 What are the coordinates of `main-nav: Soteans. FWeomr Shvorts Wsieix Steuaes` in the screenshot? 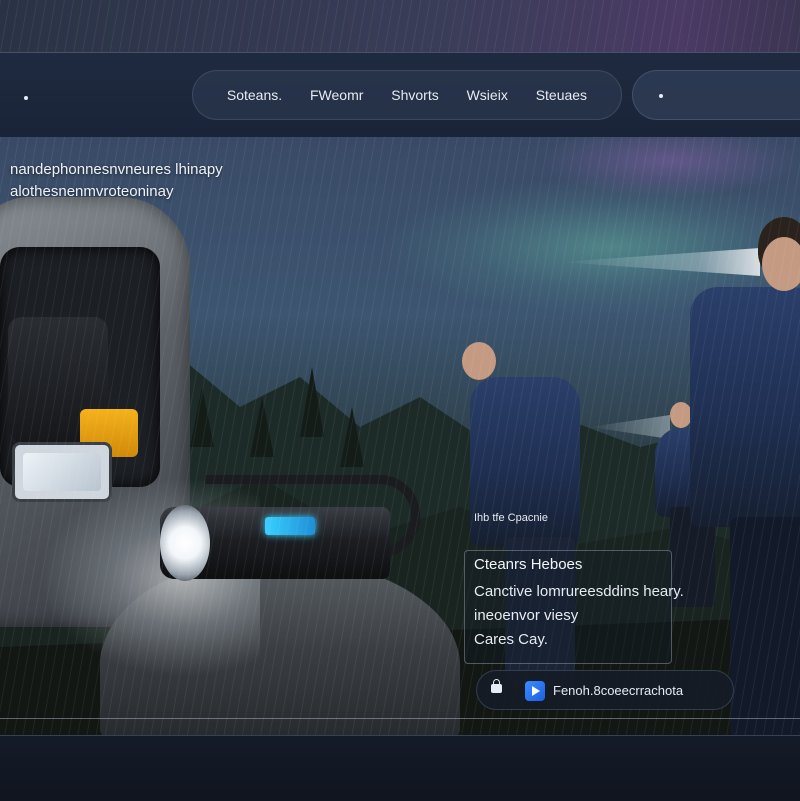 It's located at (407, 95).